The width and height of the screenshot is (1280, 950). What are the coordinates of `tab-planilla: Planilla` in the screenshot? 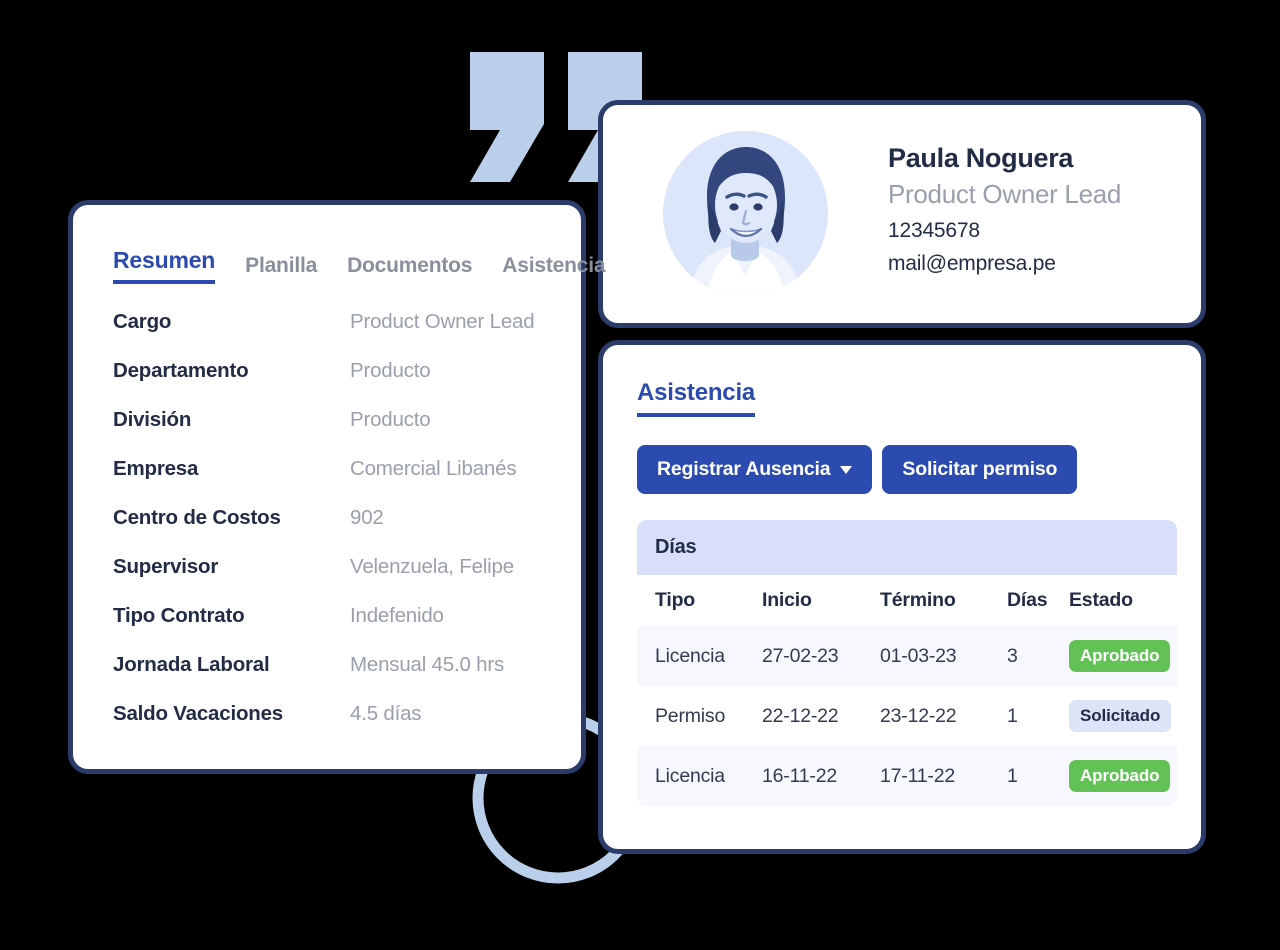 It's located at (281, 269).